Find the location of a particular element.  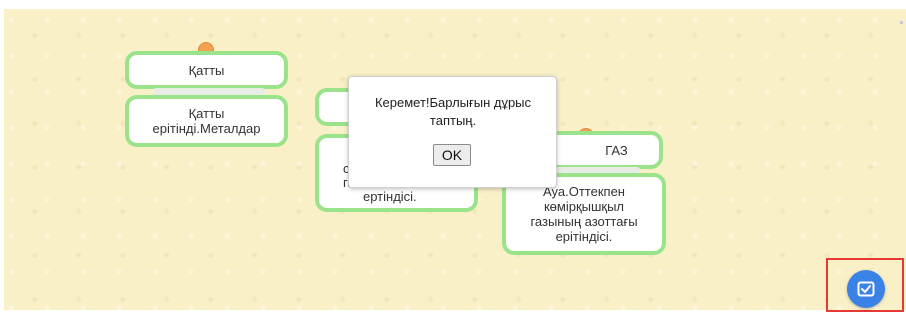

gas-header-label: ГАЗ is located at coordinates (616, 150).